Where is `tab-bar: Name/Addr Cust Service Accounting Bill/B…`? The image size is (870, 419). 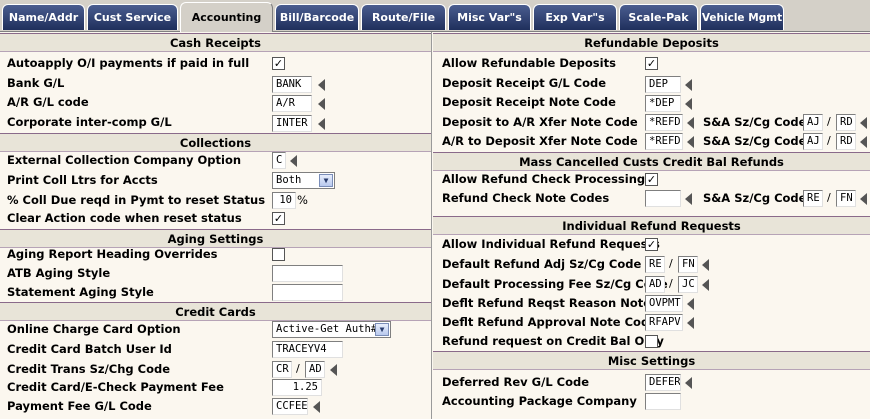 tab-bar: Name/Addr Cust Service Accounting Bill/B… is located at coordinates (435, 16).